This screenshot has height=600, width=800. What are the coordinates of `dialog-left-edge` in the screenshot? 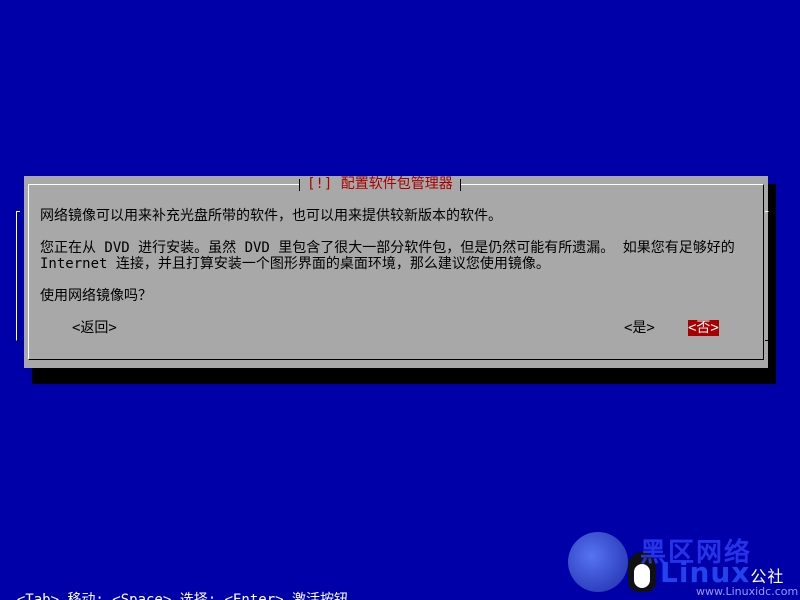 It's located at (18, 276).